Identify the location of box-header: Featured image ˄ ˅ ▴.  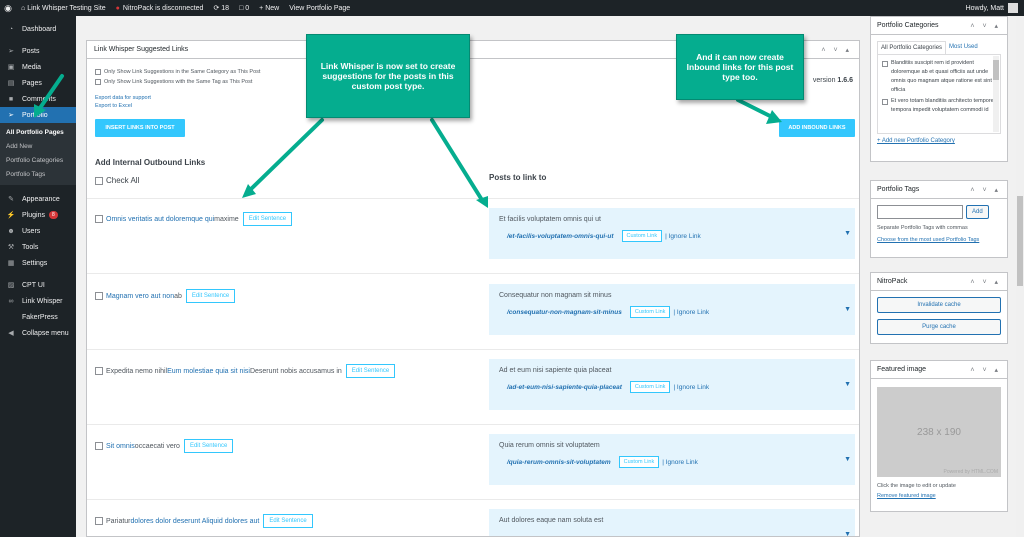
(939, 370).